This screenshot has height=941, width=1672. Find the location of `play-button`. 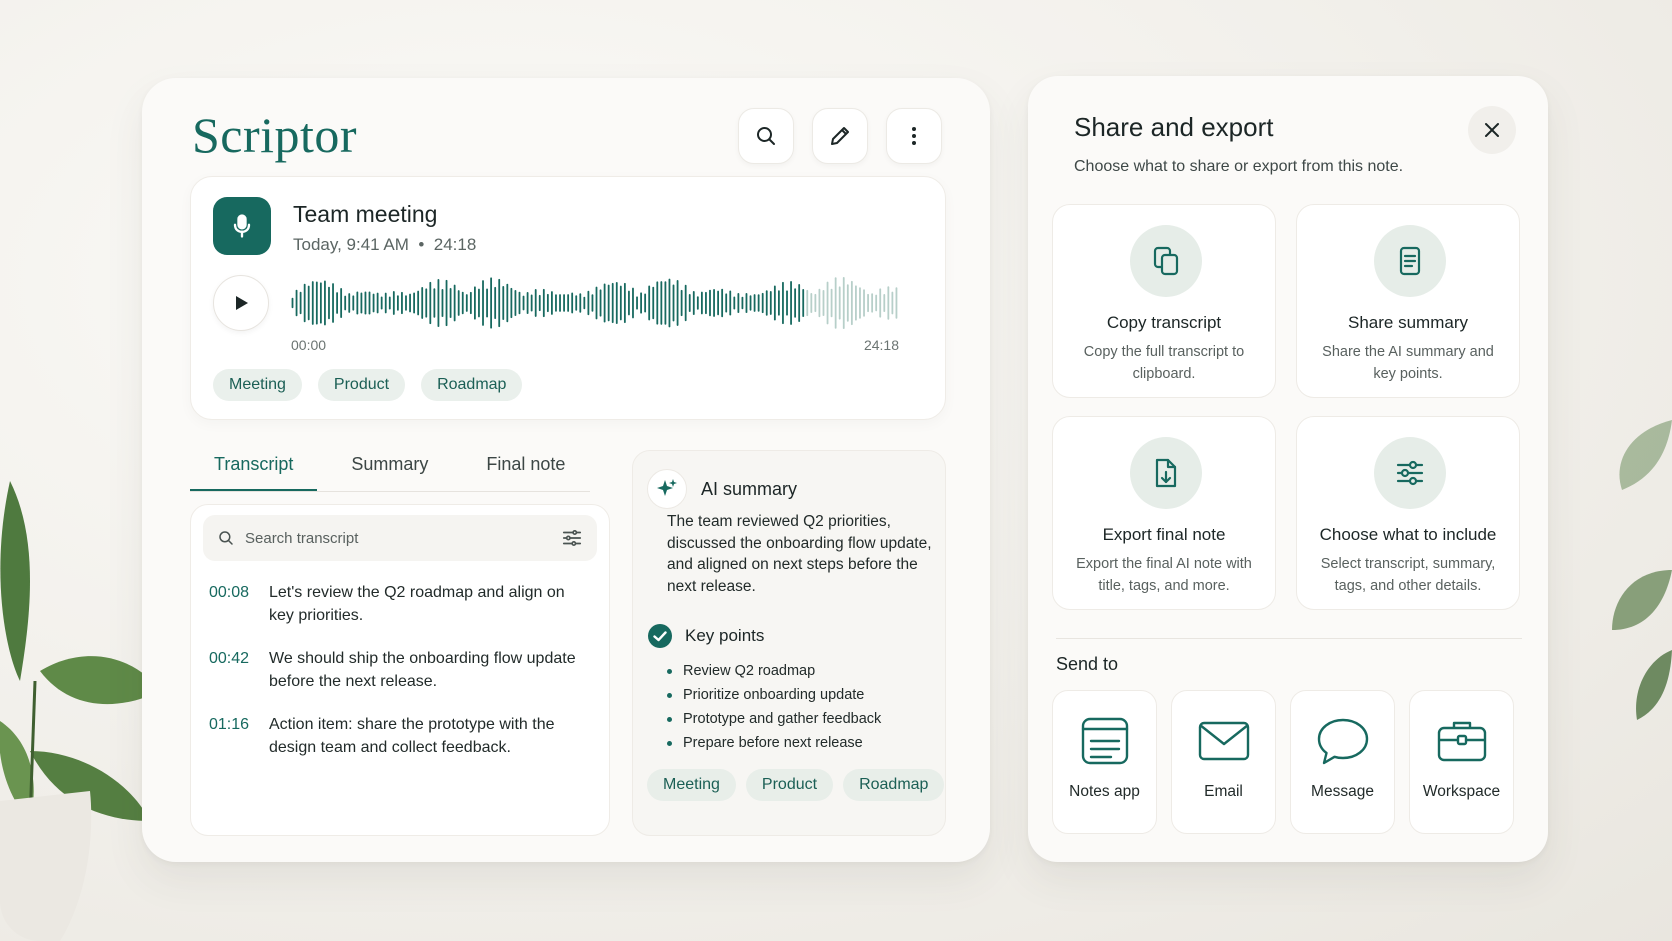

play-button is located at coordinates (241, 303).